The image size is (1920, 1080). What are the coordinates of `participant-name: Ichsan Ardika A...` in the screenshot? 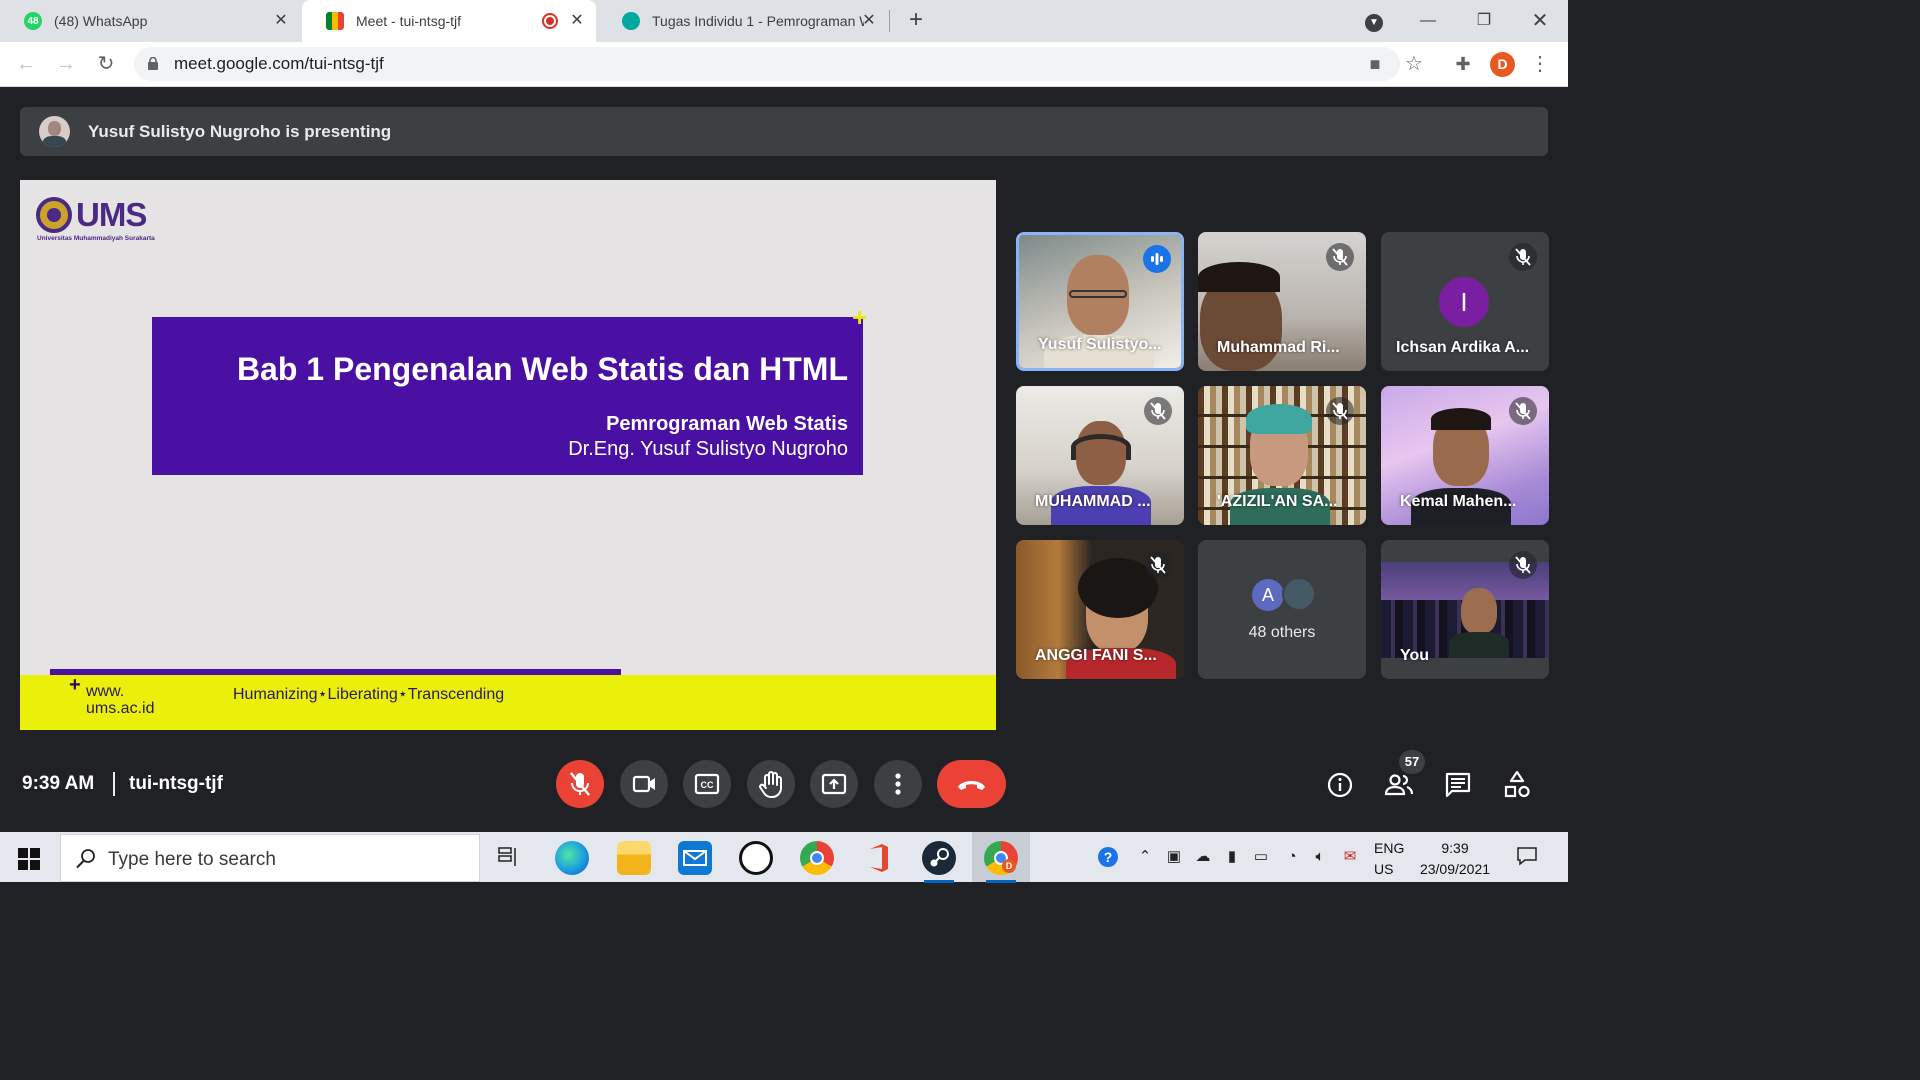 It's located at (1463, 347).